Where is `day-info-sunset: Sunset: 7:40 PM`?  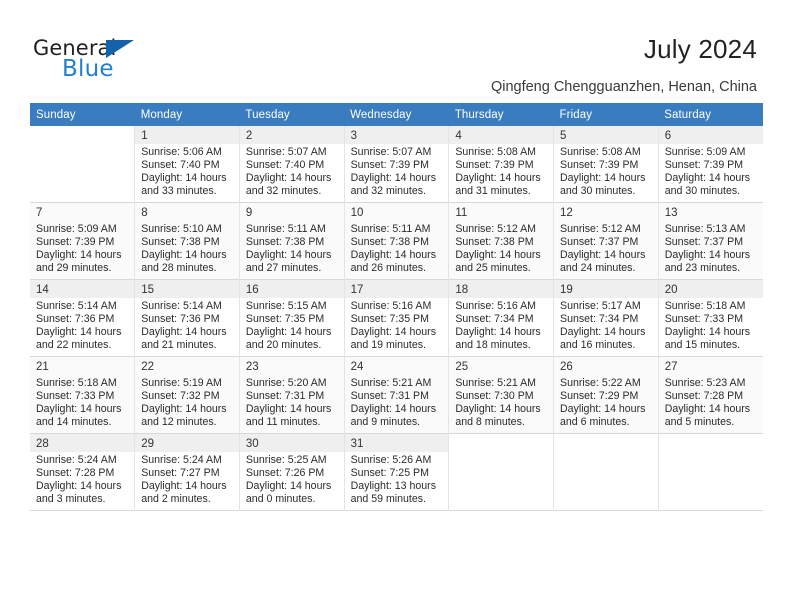 day-info-sunset: Sunset: 7:40 PM is located at coordinates (180, 165).